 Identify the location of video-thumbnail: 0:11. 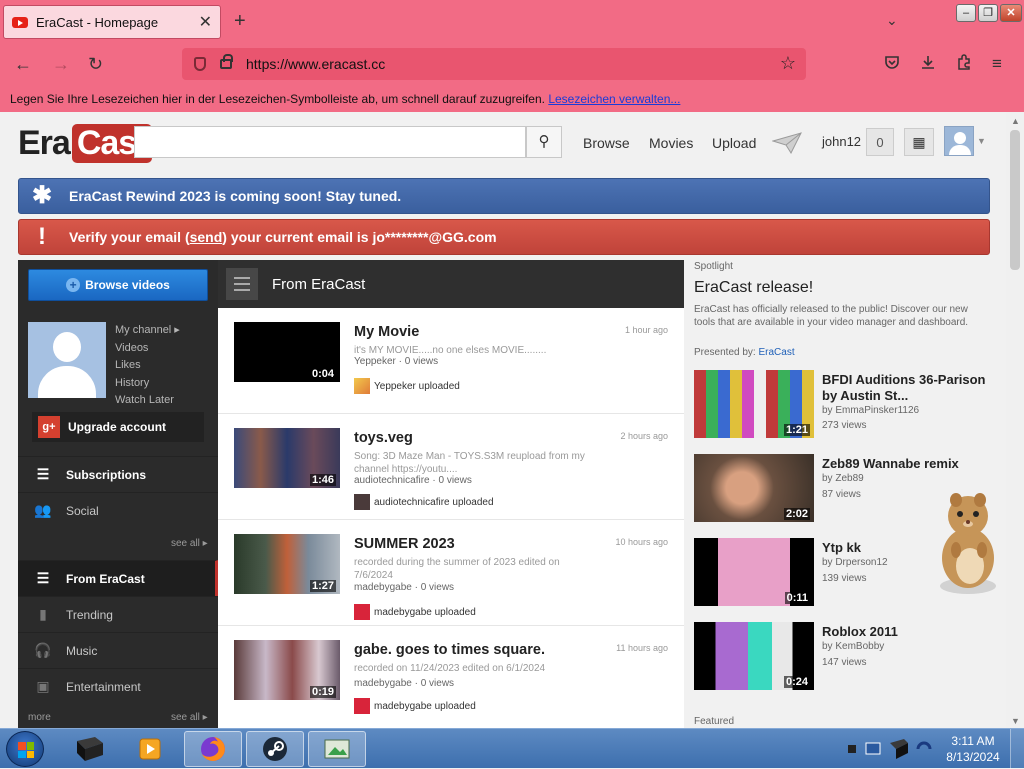
(754, 572).